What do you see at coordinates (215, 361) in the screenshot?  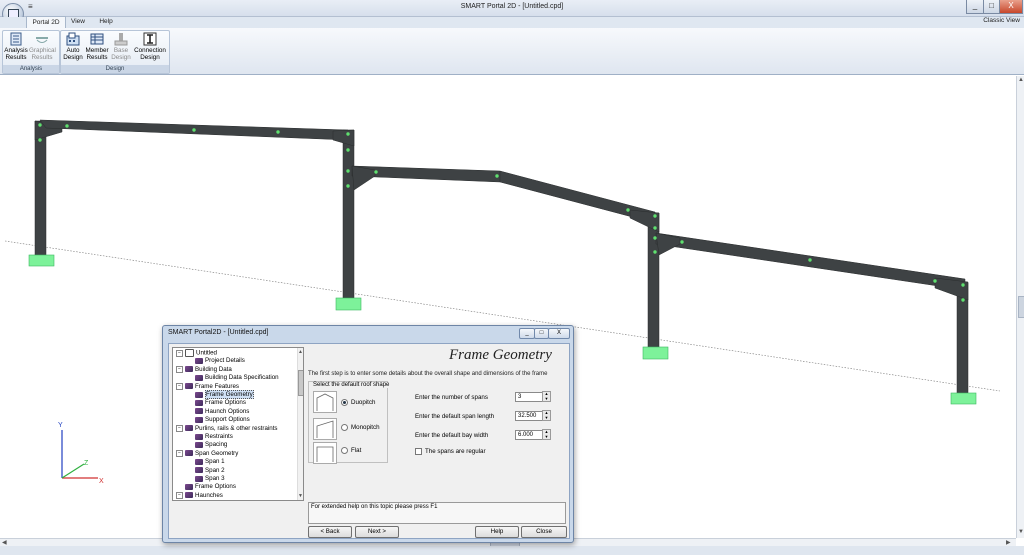 I see `tree-item: Project Details` at bounding box center [215, 361].